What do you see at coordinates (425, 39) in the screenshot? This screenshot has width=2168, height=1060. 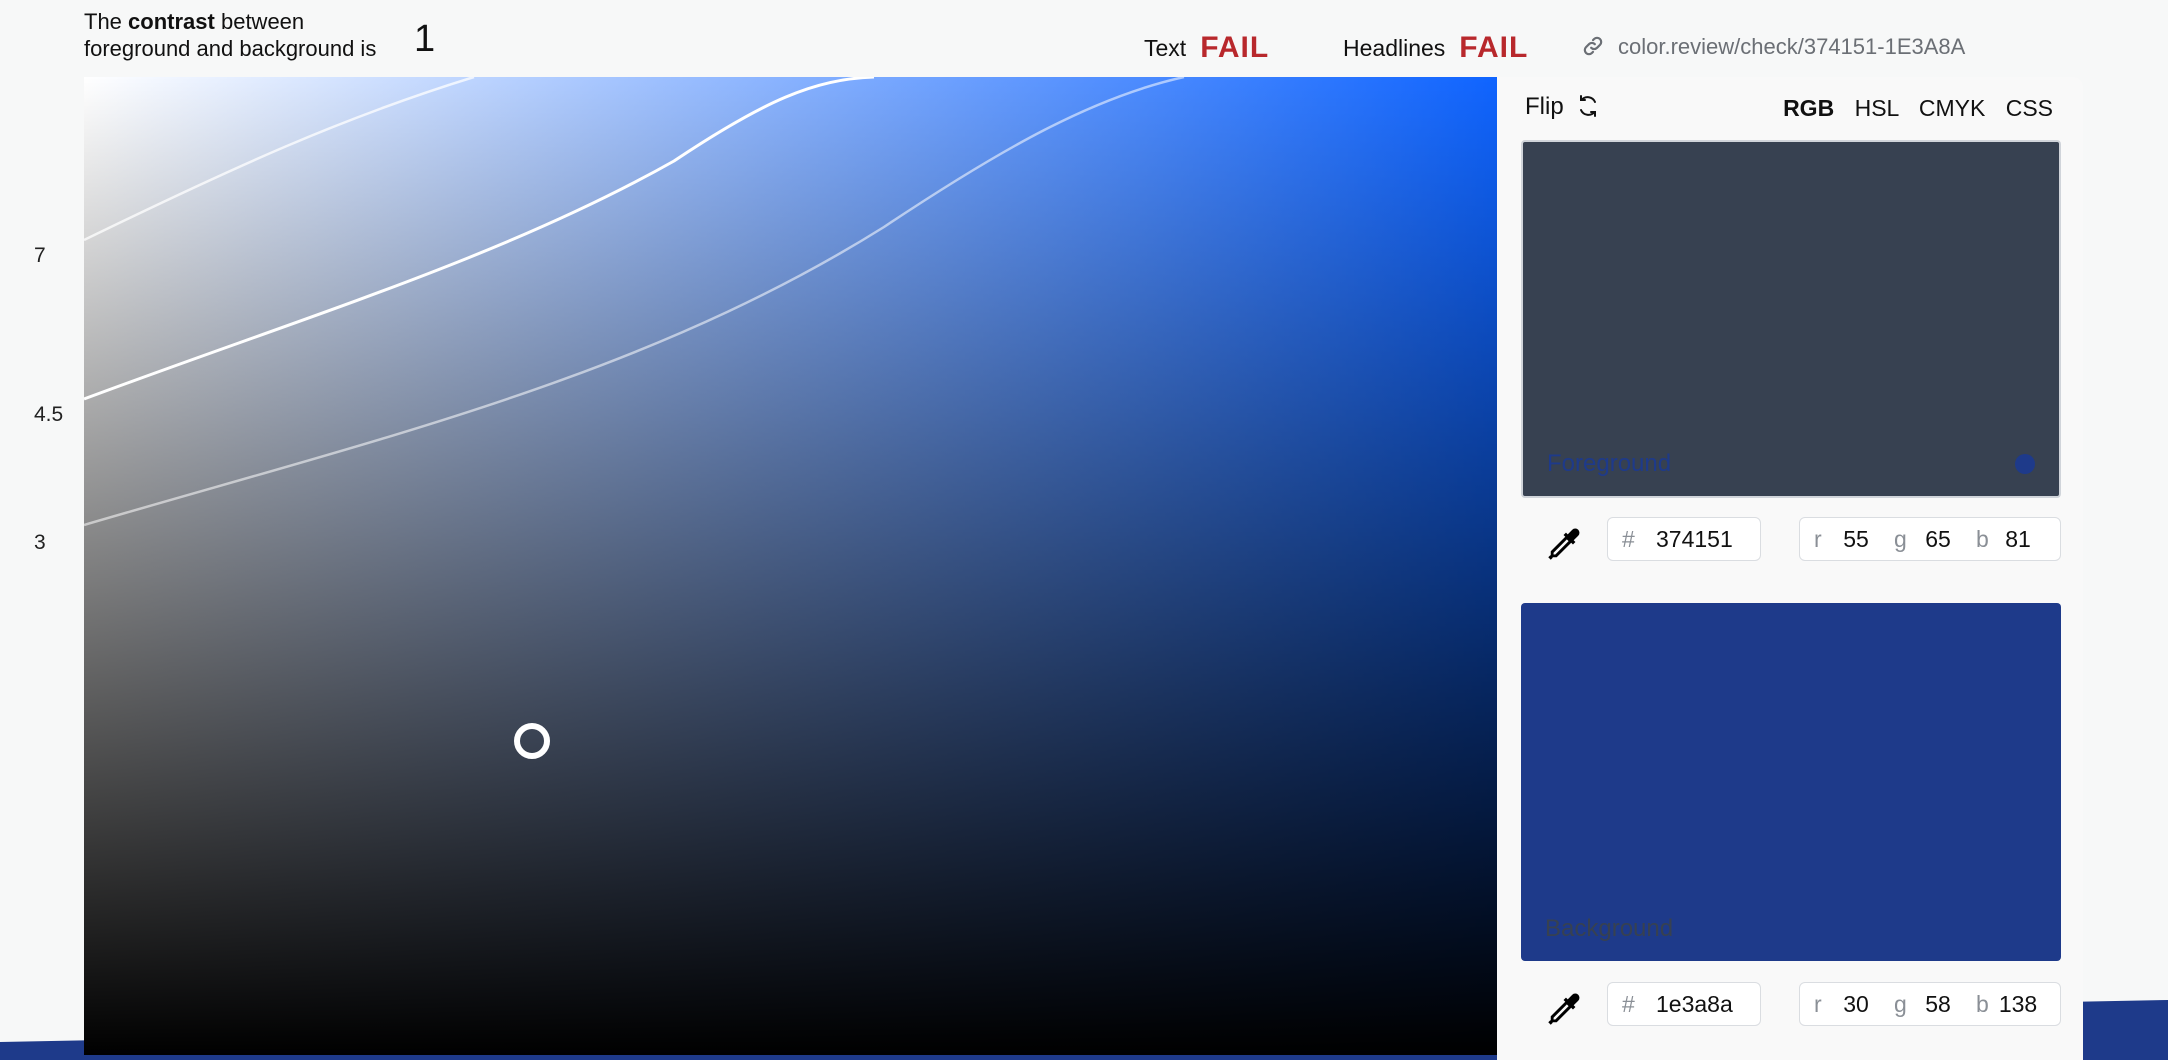 I see `contrast-ratio-value: 1` at bounding box center [425, 39].